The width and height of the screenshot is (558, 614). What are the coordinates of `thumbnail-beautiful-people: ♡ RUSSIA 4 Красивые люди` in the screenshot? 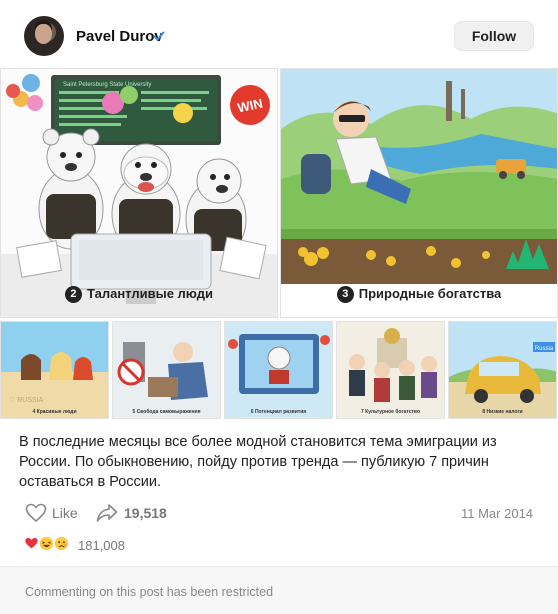 It's located at (54, 370).